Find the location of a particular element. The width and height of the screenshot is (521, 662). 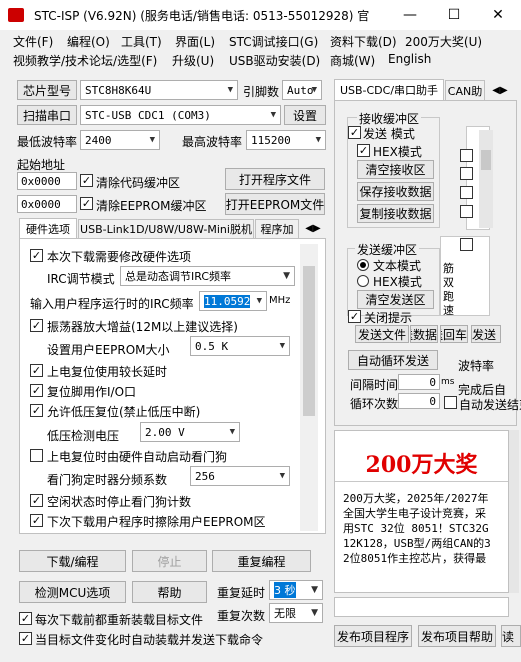

promo-scrollbar is located at coordinates (514, 511).